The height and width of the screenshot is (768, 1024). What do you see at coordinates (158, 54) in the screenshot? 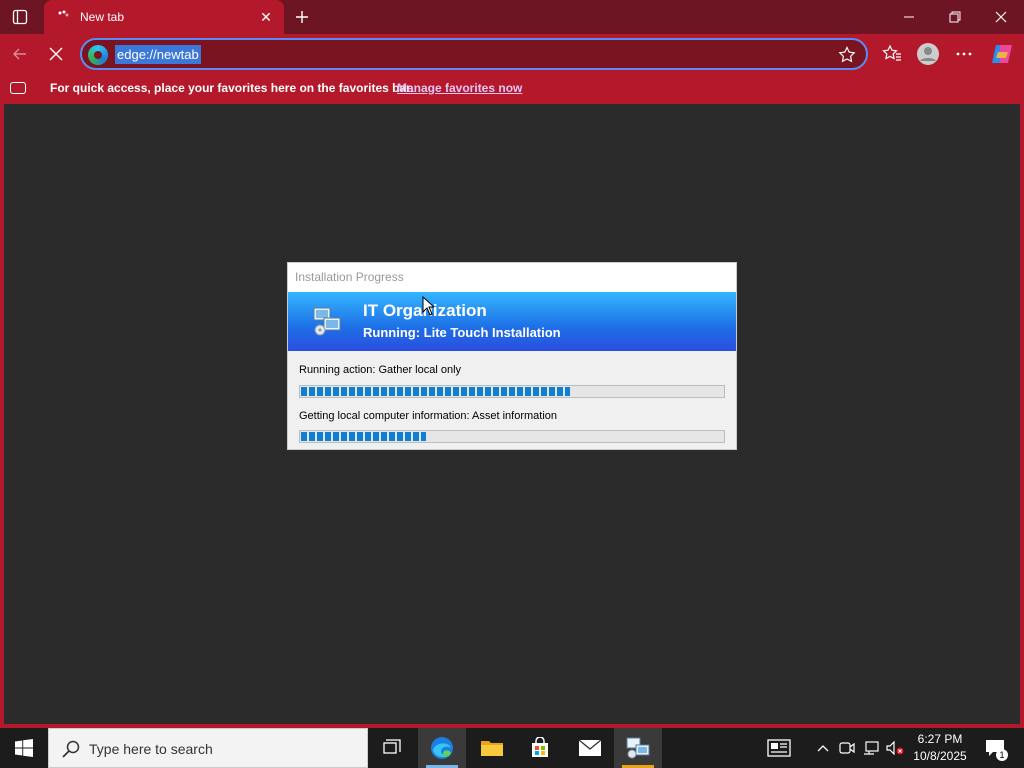
I see `address-url: edge://newtab` at bounding box center [158, 54].